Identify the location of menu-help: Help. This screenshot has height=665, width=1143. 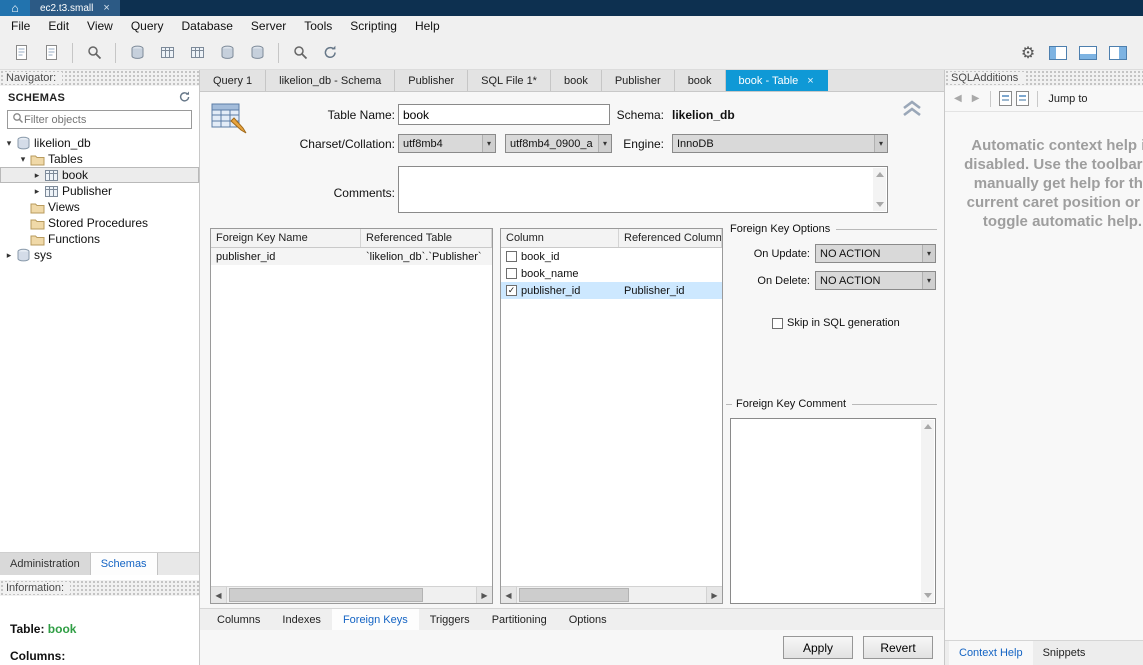
(427, 26).